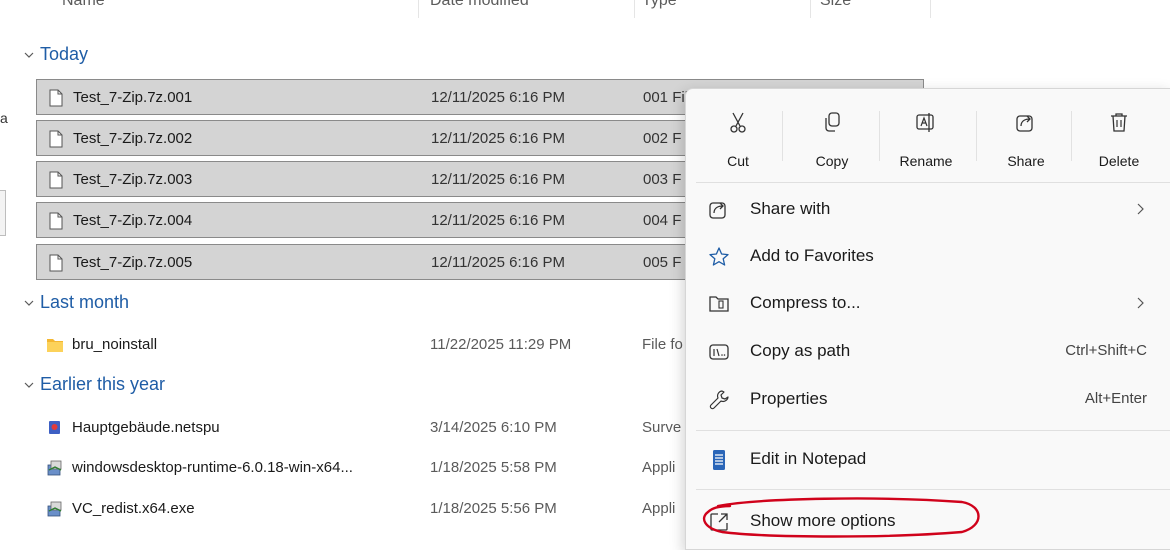 This screenshot has height=550, width=1170. Describe the element at coordinates (928, 256) in the screenshot. I see `add-to-favorites-menu-item: Add to Favorites` at that location.